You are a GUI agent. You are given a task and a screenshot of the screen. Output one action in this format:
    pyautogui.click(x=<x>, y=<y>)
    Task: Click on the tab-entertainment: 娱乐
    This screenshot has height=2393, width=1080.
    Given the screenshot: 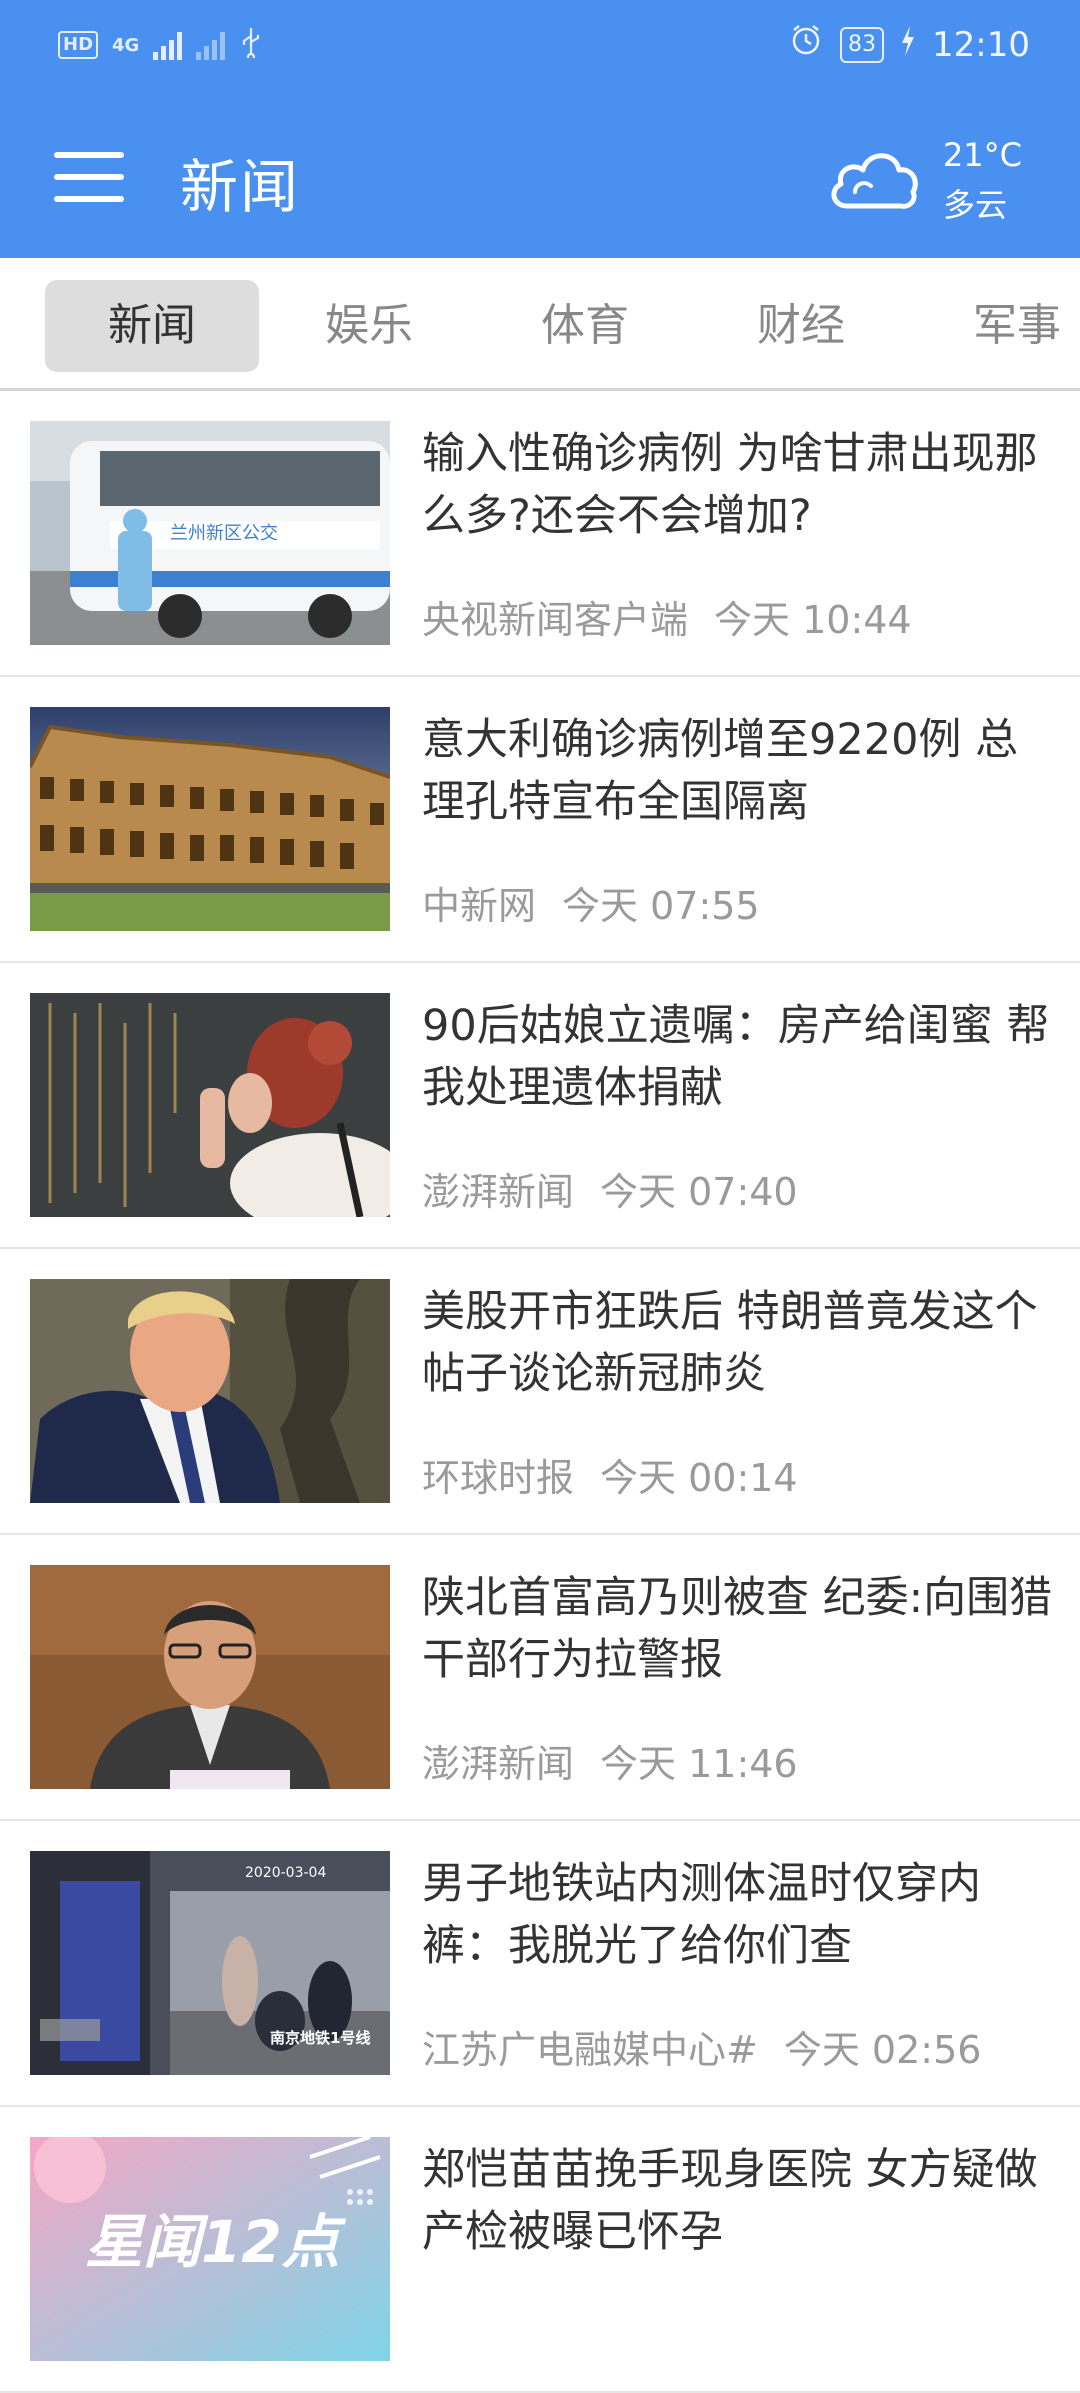 What is the action you would take?
    pyautogui.click(x=369, y=326)
    